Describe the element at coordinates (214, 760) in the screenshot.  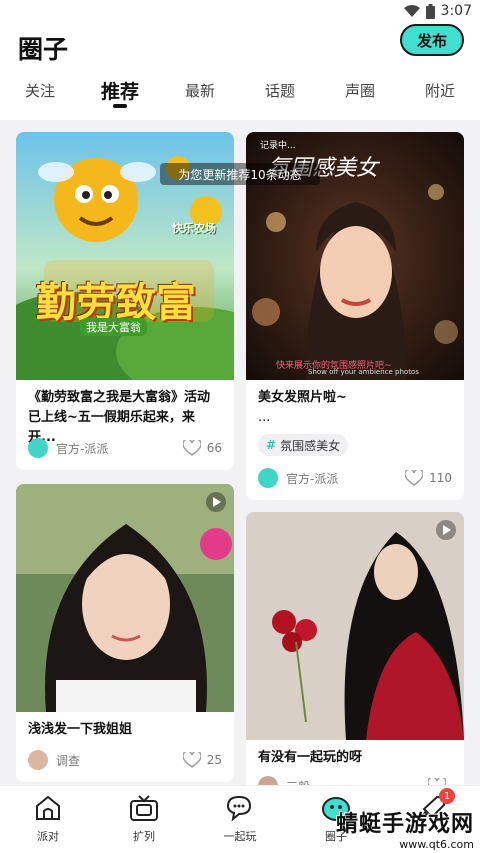
I see `like-count: 25` at that location.